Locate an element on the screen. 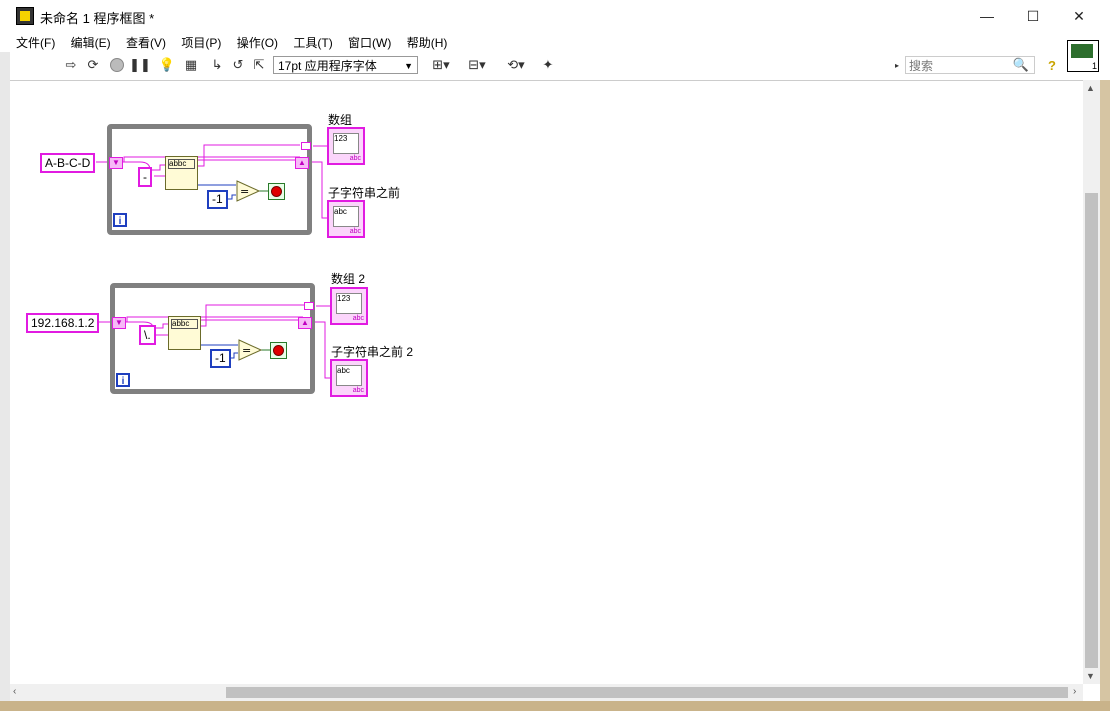  array-indicator-2: 123 abc is located at coordinates (349, 306).